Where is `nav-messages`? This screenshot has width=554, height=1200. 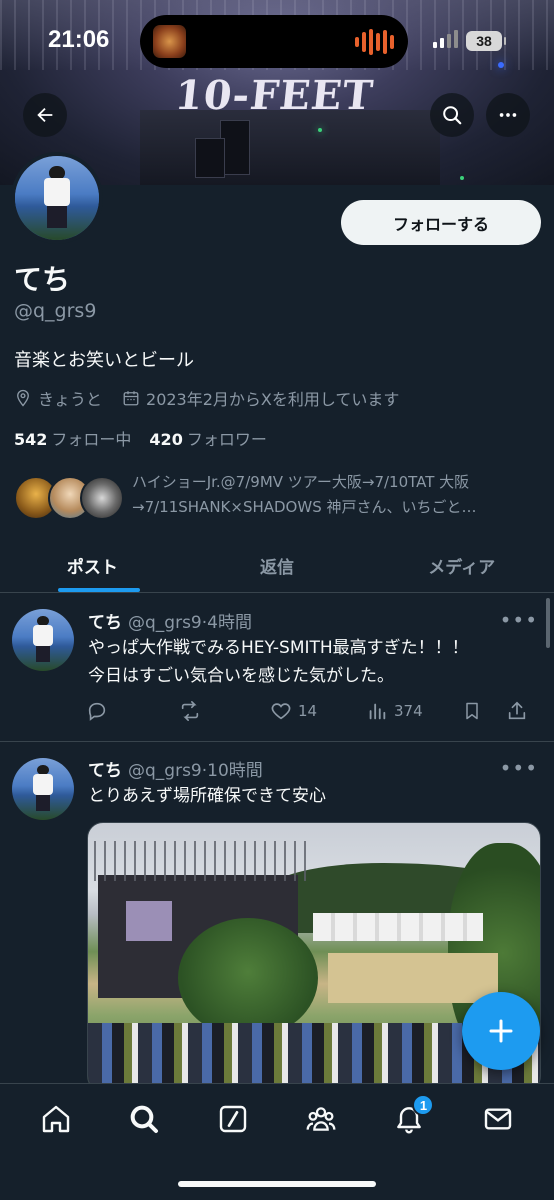
nav-messages is located at coordinates (498, 1119).